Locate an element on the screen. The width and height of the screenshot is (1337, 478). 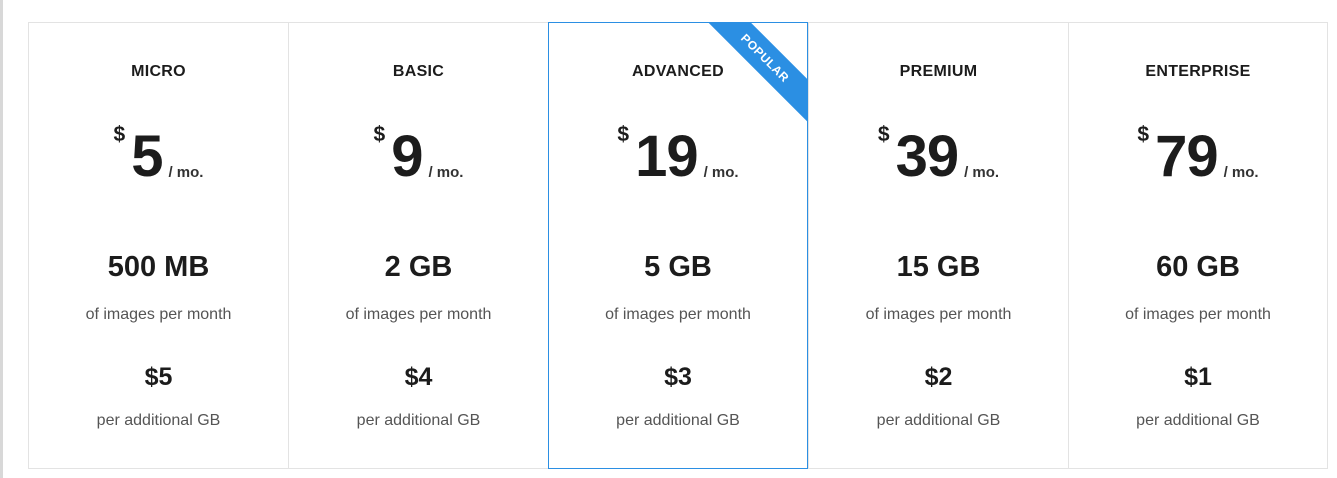
plan-quota: 5 GB is located at coordinates (678, 267).